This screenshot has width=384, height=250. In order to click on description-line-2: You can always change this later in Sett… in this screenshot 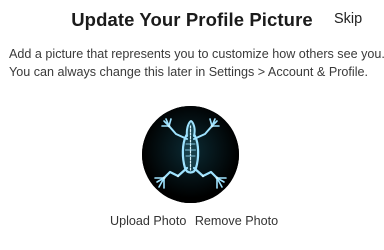, I will do `click(189, 72)`.